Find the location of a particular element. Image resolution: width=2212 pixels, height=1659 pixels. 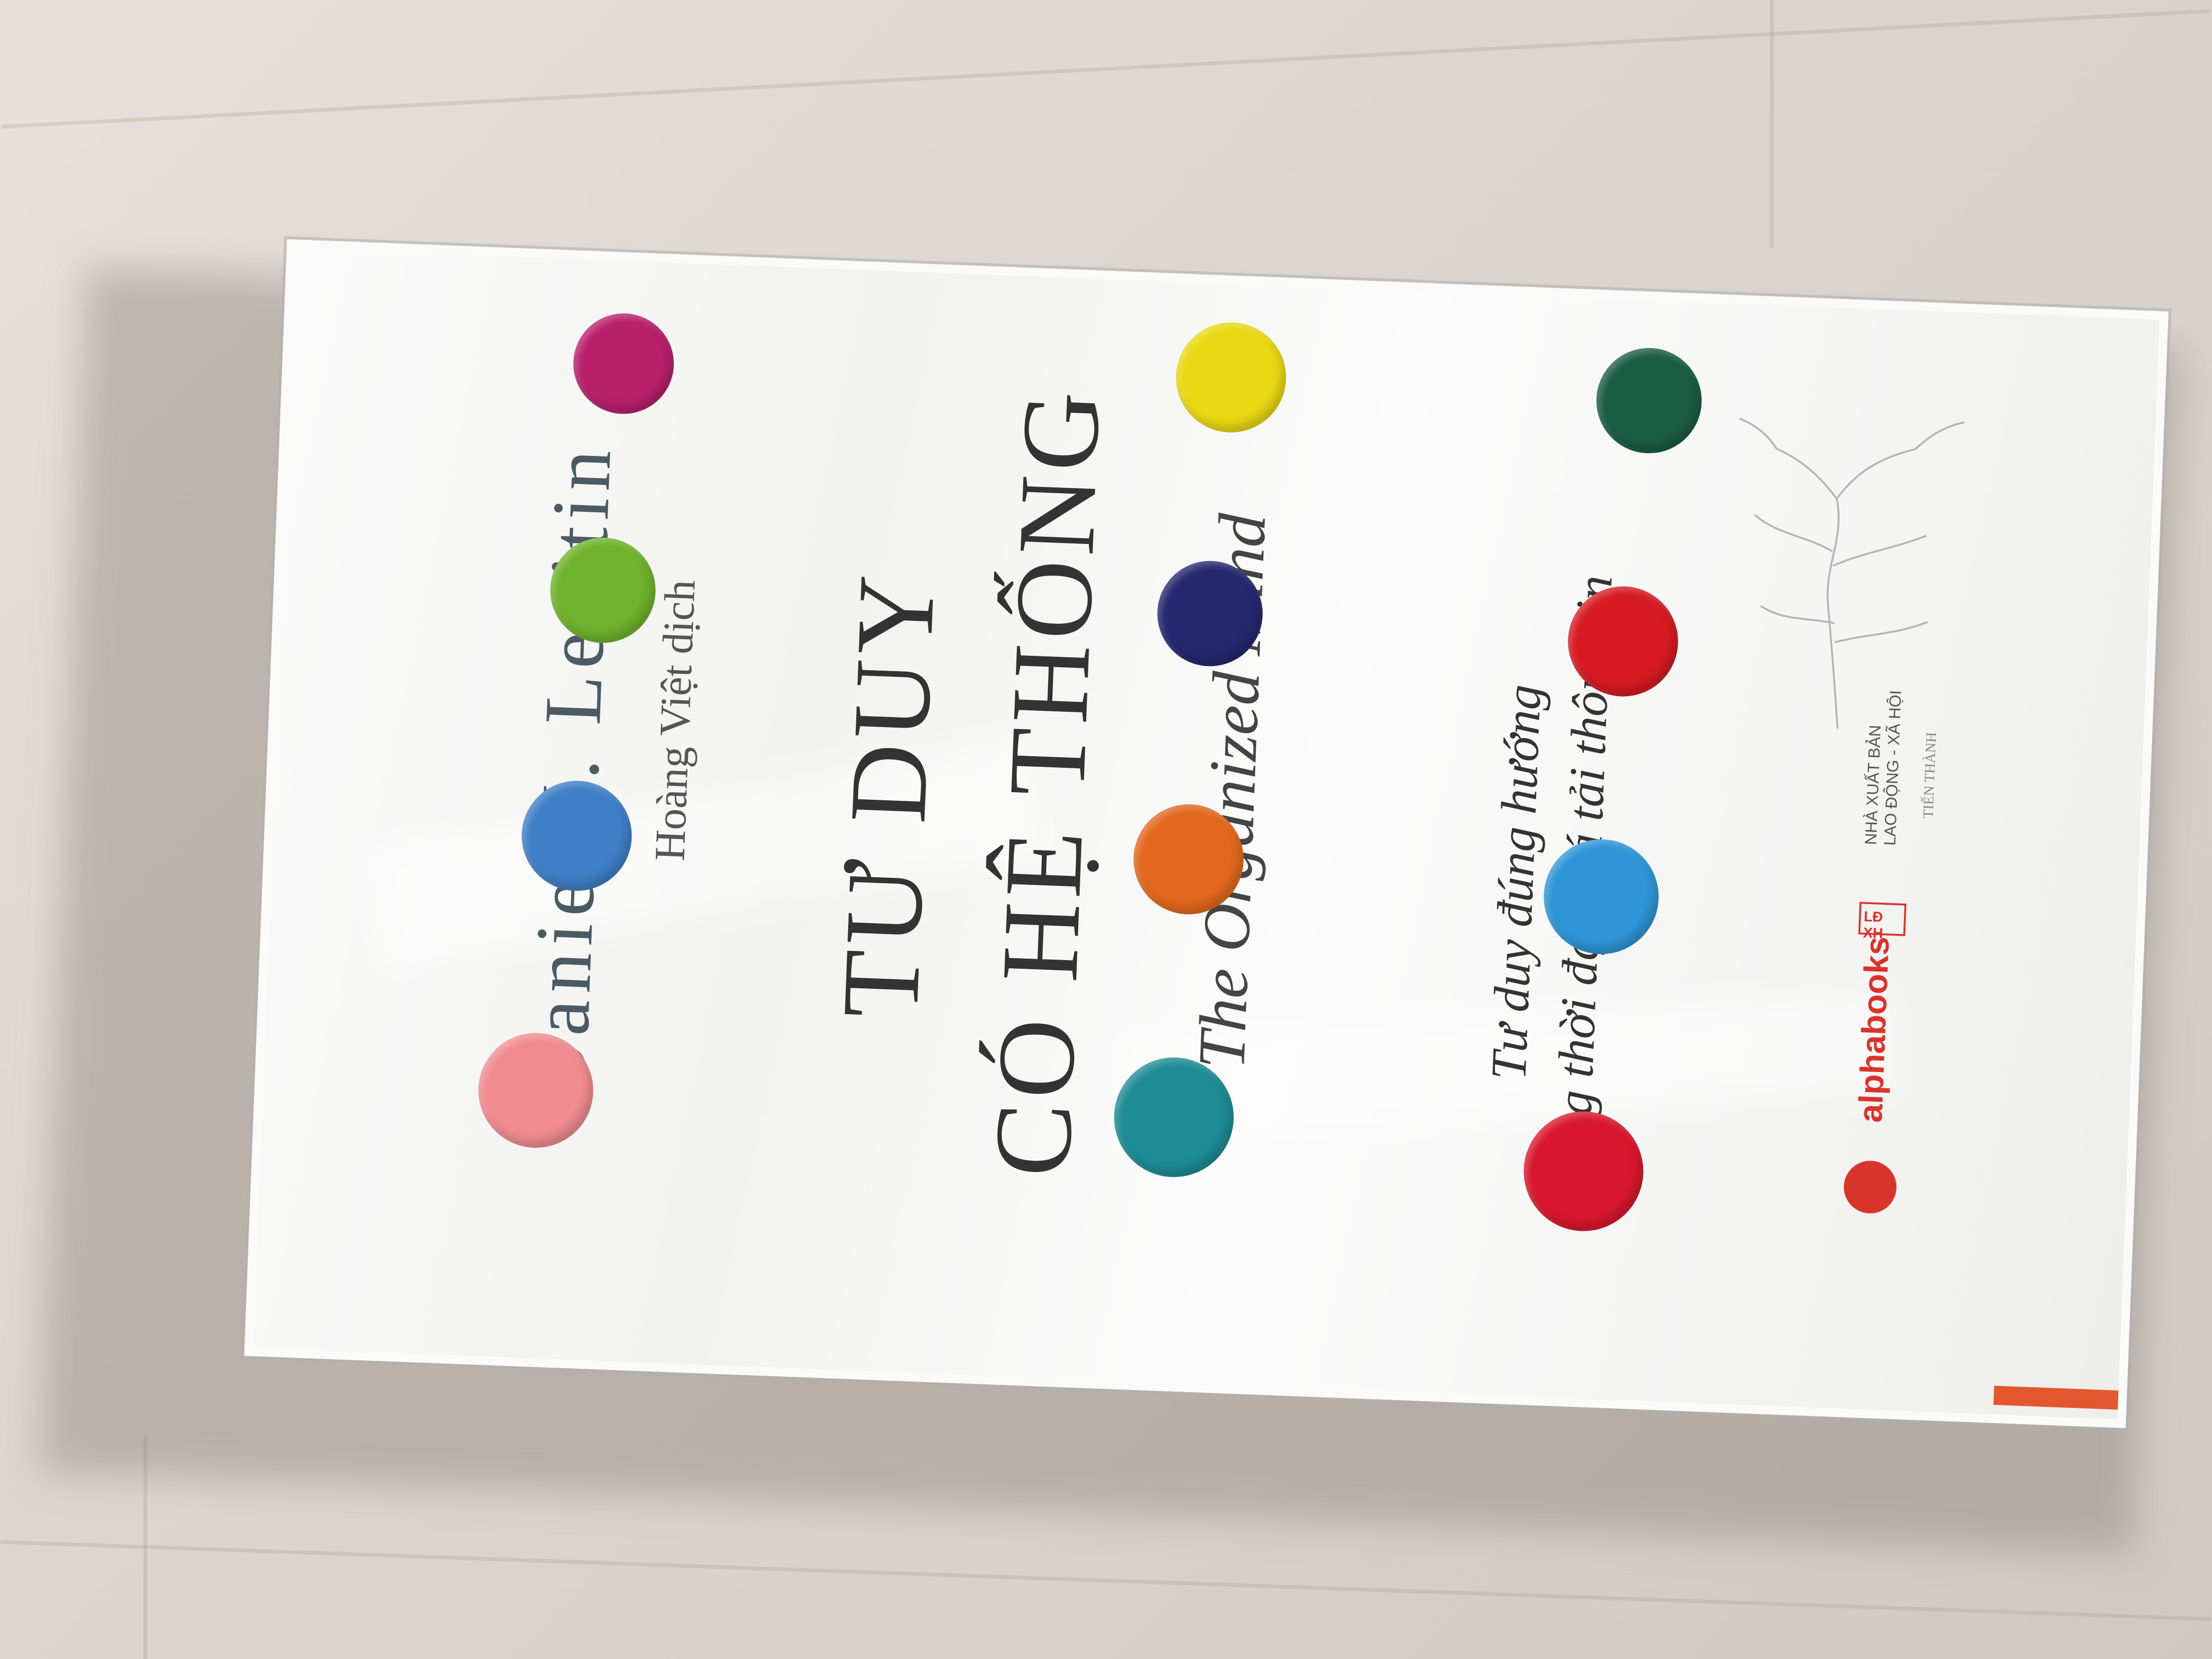

tree-sketch-illustration is located at coordinates (1852, 573).